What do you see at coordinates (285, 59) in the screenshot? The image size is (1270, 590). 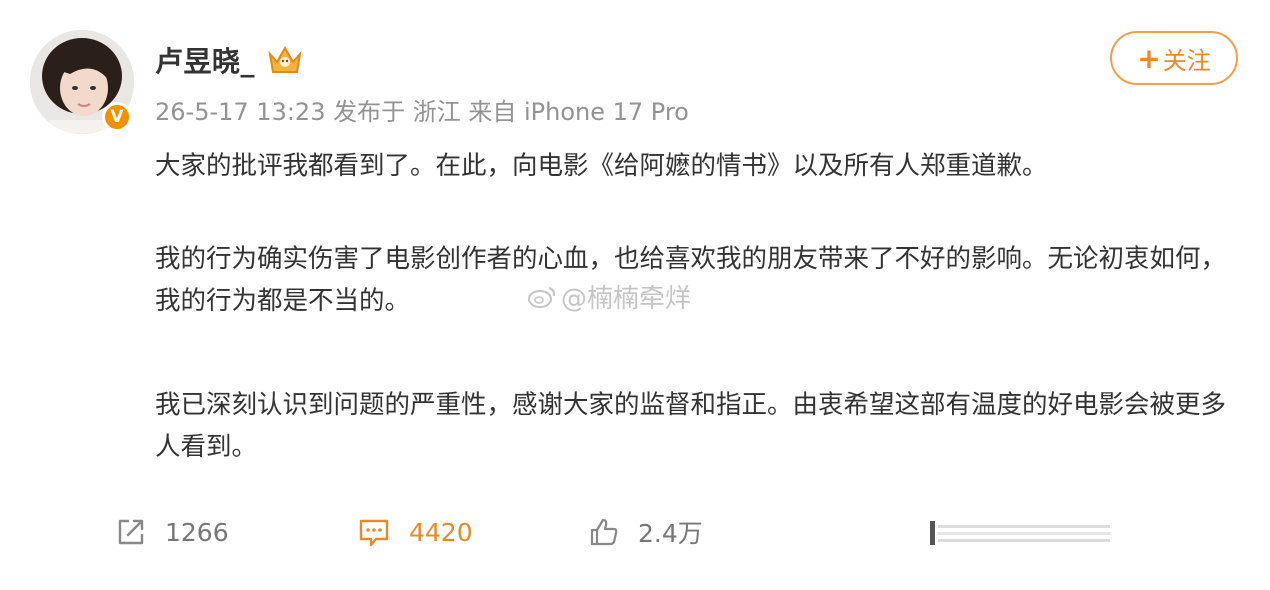 I see `crown-badge-icon` at bounding box center [285, 59].